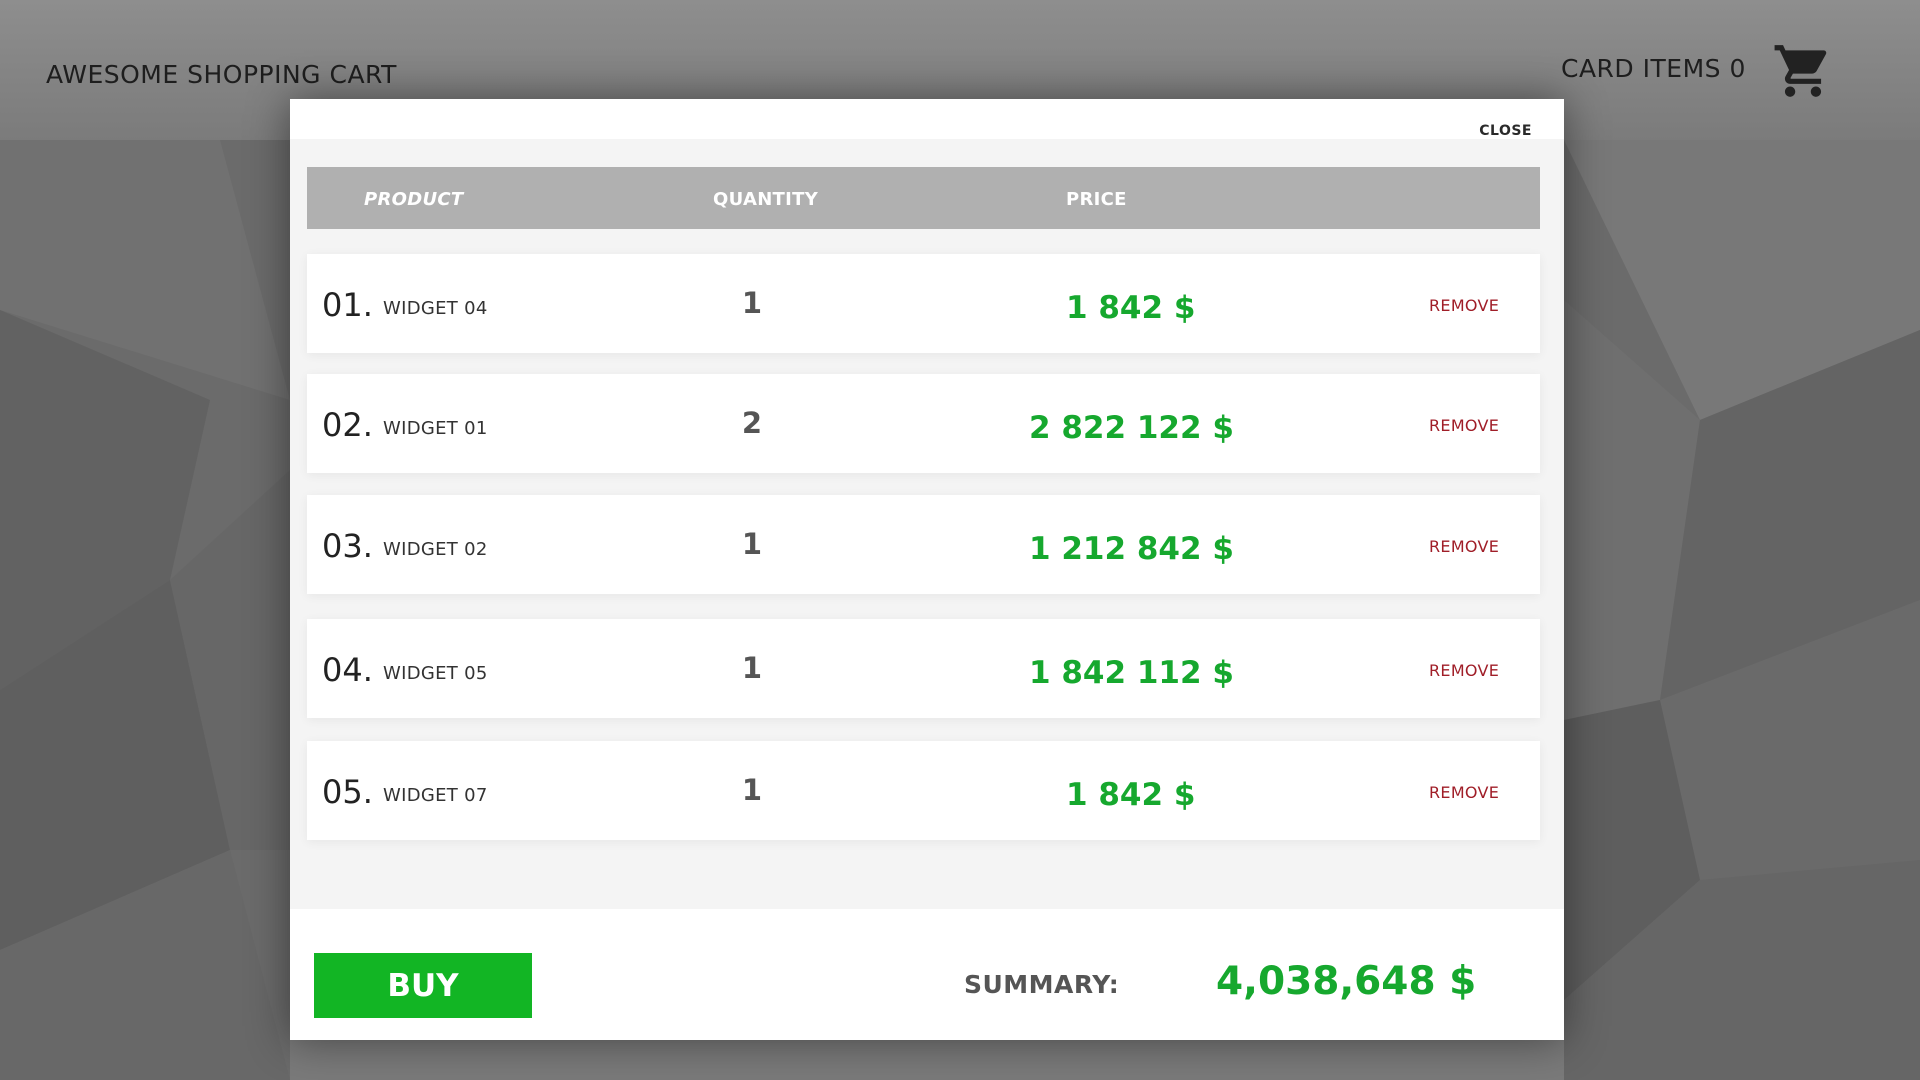 This screenshot has height=1080, width=1920. Describe the element at coordinates (435, 308) in the screenshot. I see `product-name: WIDGET 04` at that location.